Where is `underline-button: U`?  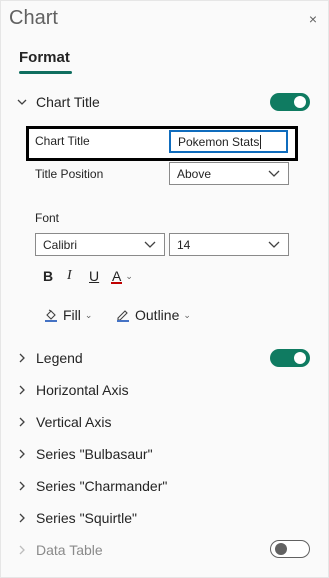 underline-button: U is located at coordinates (94, 276).